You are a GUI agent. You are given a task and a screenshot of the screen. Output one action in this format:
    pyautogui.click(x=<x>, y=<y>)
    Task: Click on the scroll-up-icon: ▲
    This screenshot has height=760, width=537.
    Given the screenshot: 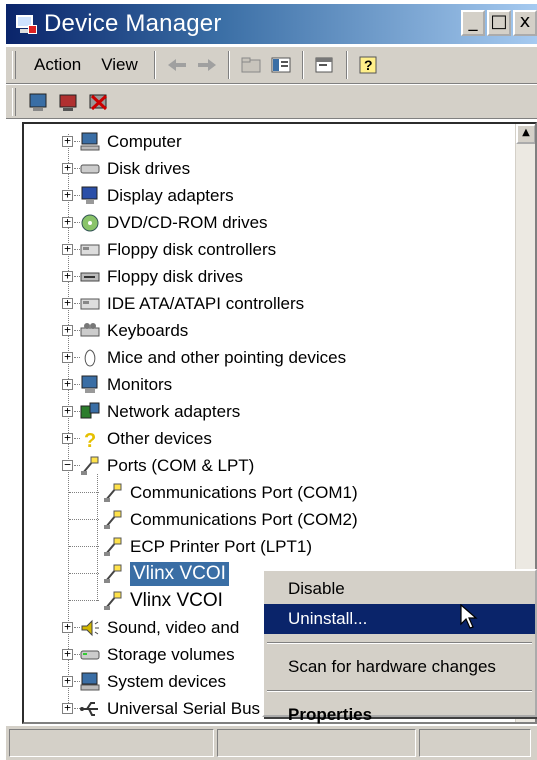 What is the action you would take?
    pyautogui.click(x=525, y=134)
    